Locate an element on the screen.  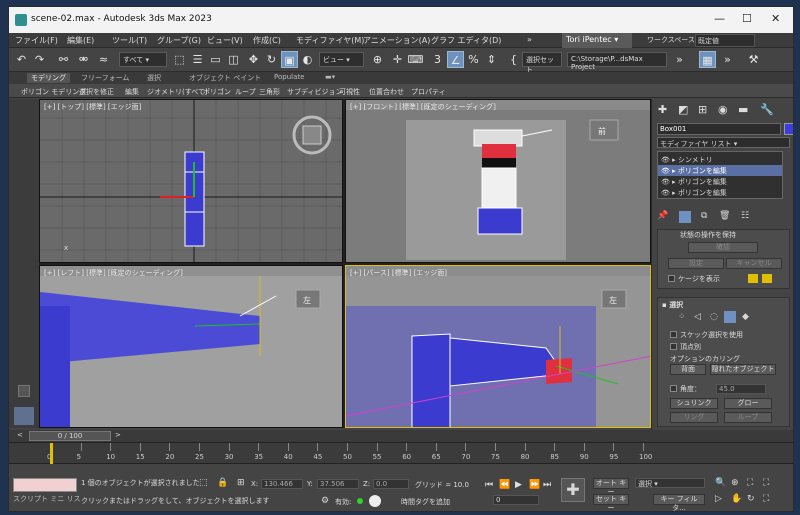
make-unique-icon: ⧉ is located at coordinates (704, 216).